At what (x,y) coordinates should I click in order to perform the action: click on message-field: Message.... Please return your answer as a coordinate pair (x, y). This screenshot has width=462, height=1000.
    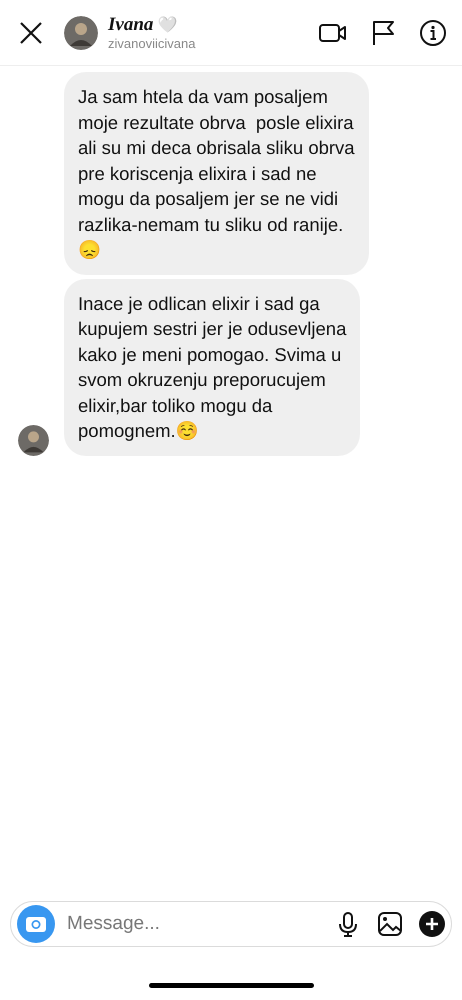
    Looking at the image, I should click on (192, 924).